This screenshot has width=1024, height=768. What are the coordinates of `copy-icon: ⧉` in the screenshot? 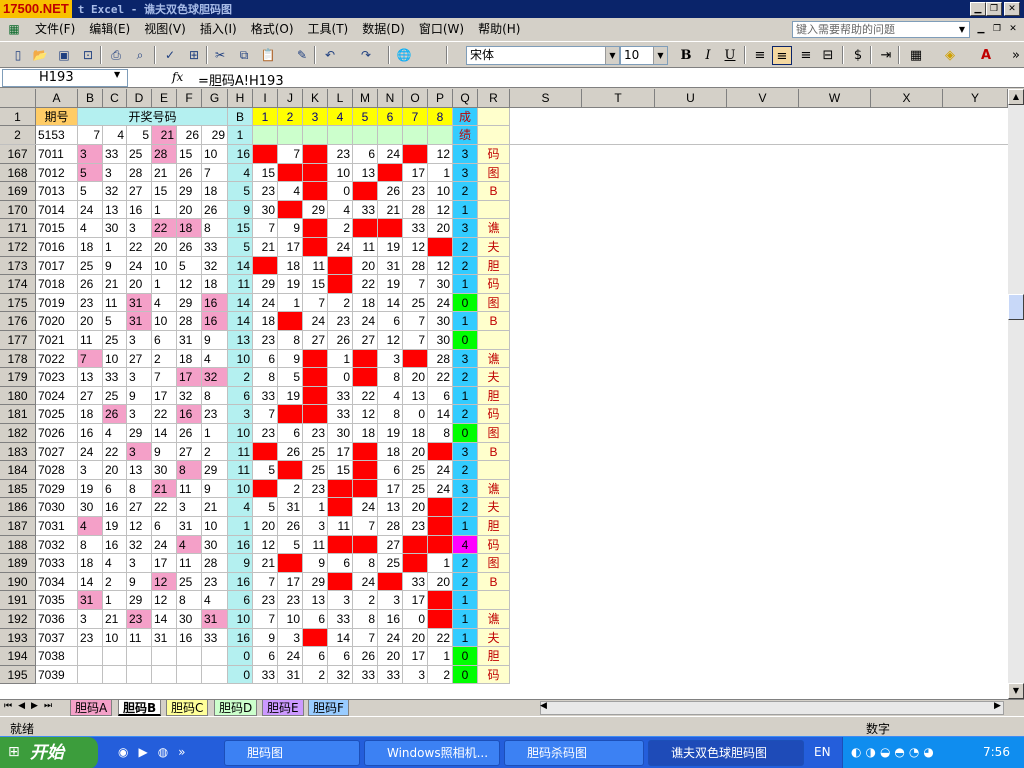 It's located at (244, 55).